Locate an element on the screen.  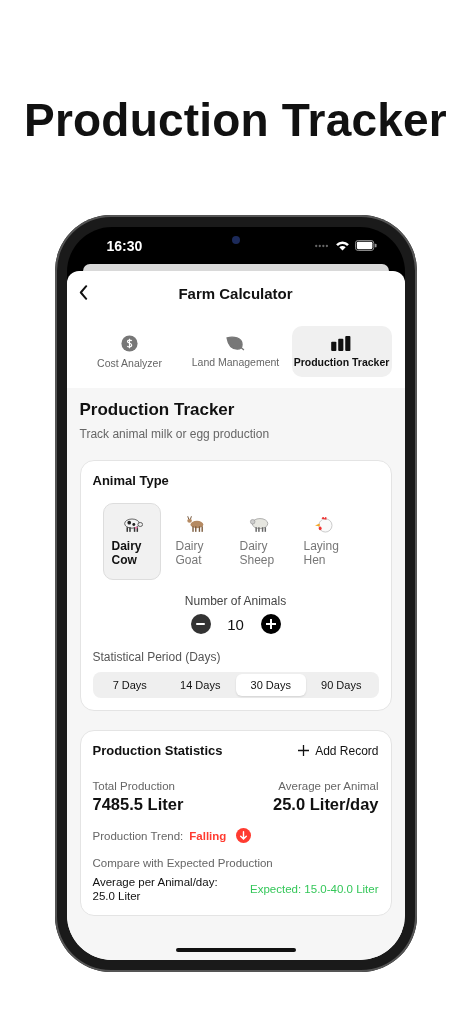
minus-icon is located at coordinates (200, 624).